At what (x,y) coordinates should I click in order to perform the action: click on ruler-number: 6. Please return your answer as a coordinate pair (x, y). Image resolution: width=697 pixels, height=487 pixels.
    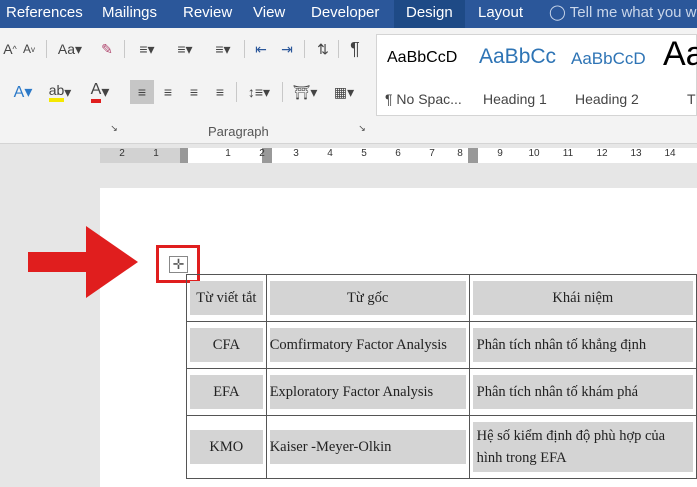
    Looking at the image, I should click on (398, 153).